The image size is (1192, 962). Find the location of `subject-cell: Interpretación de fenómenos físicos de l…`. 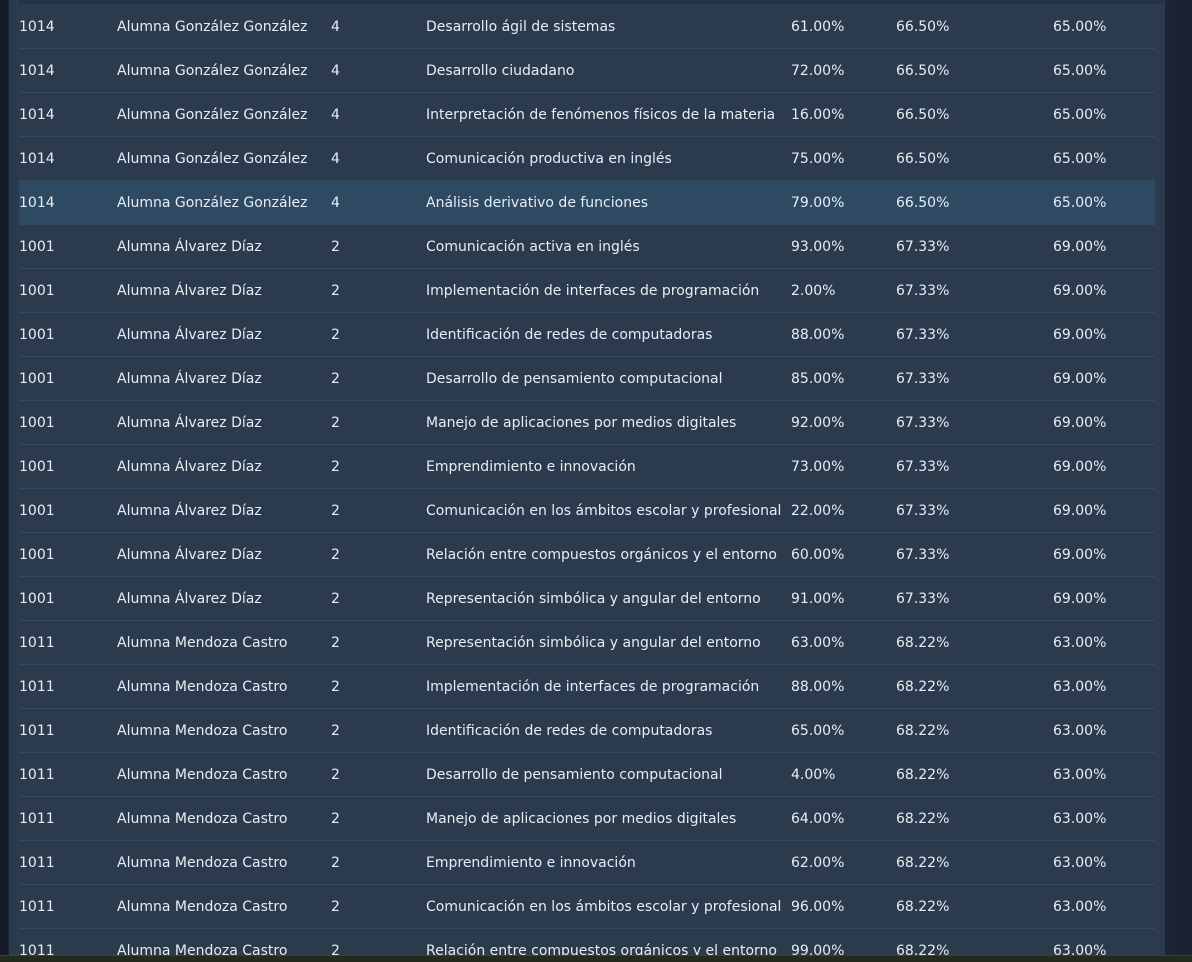

subject-cell: Interpretación de fenómenos físicos de l… is located at coordinates (608, 114).